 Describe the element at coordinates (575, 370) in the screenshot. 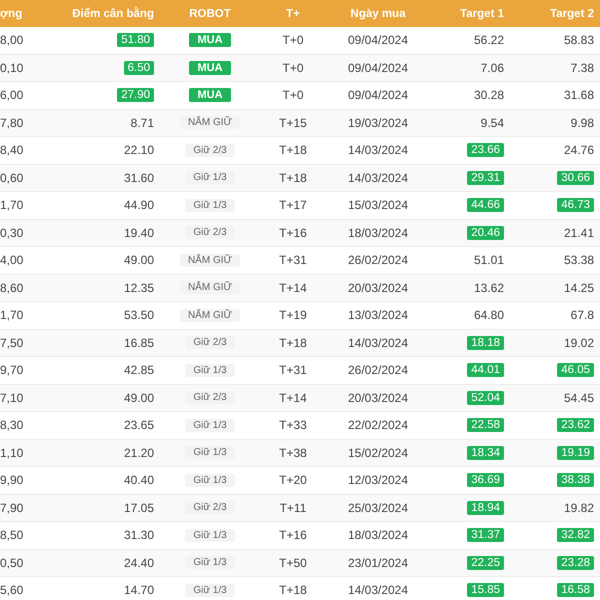

I see `target-badge: 46.05` at that location.